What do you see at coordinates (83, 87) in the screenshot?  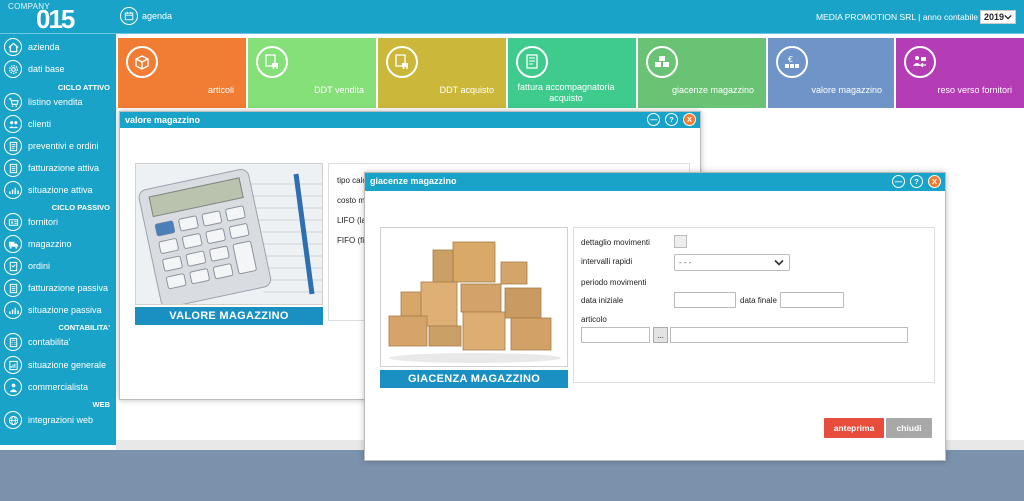 I see `section-ciclo-attivo: CICLO ATTIVO` at bounding box center [83, 87].